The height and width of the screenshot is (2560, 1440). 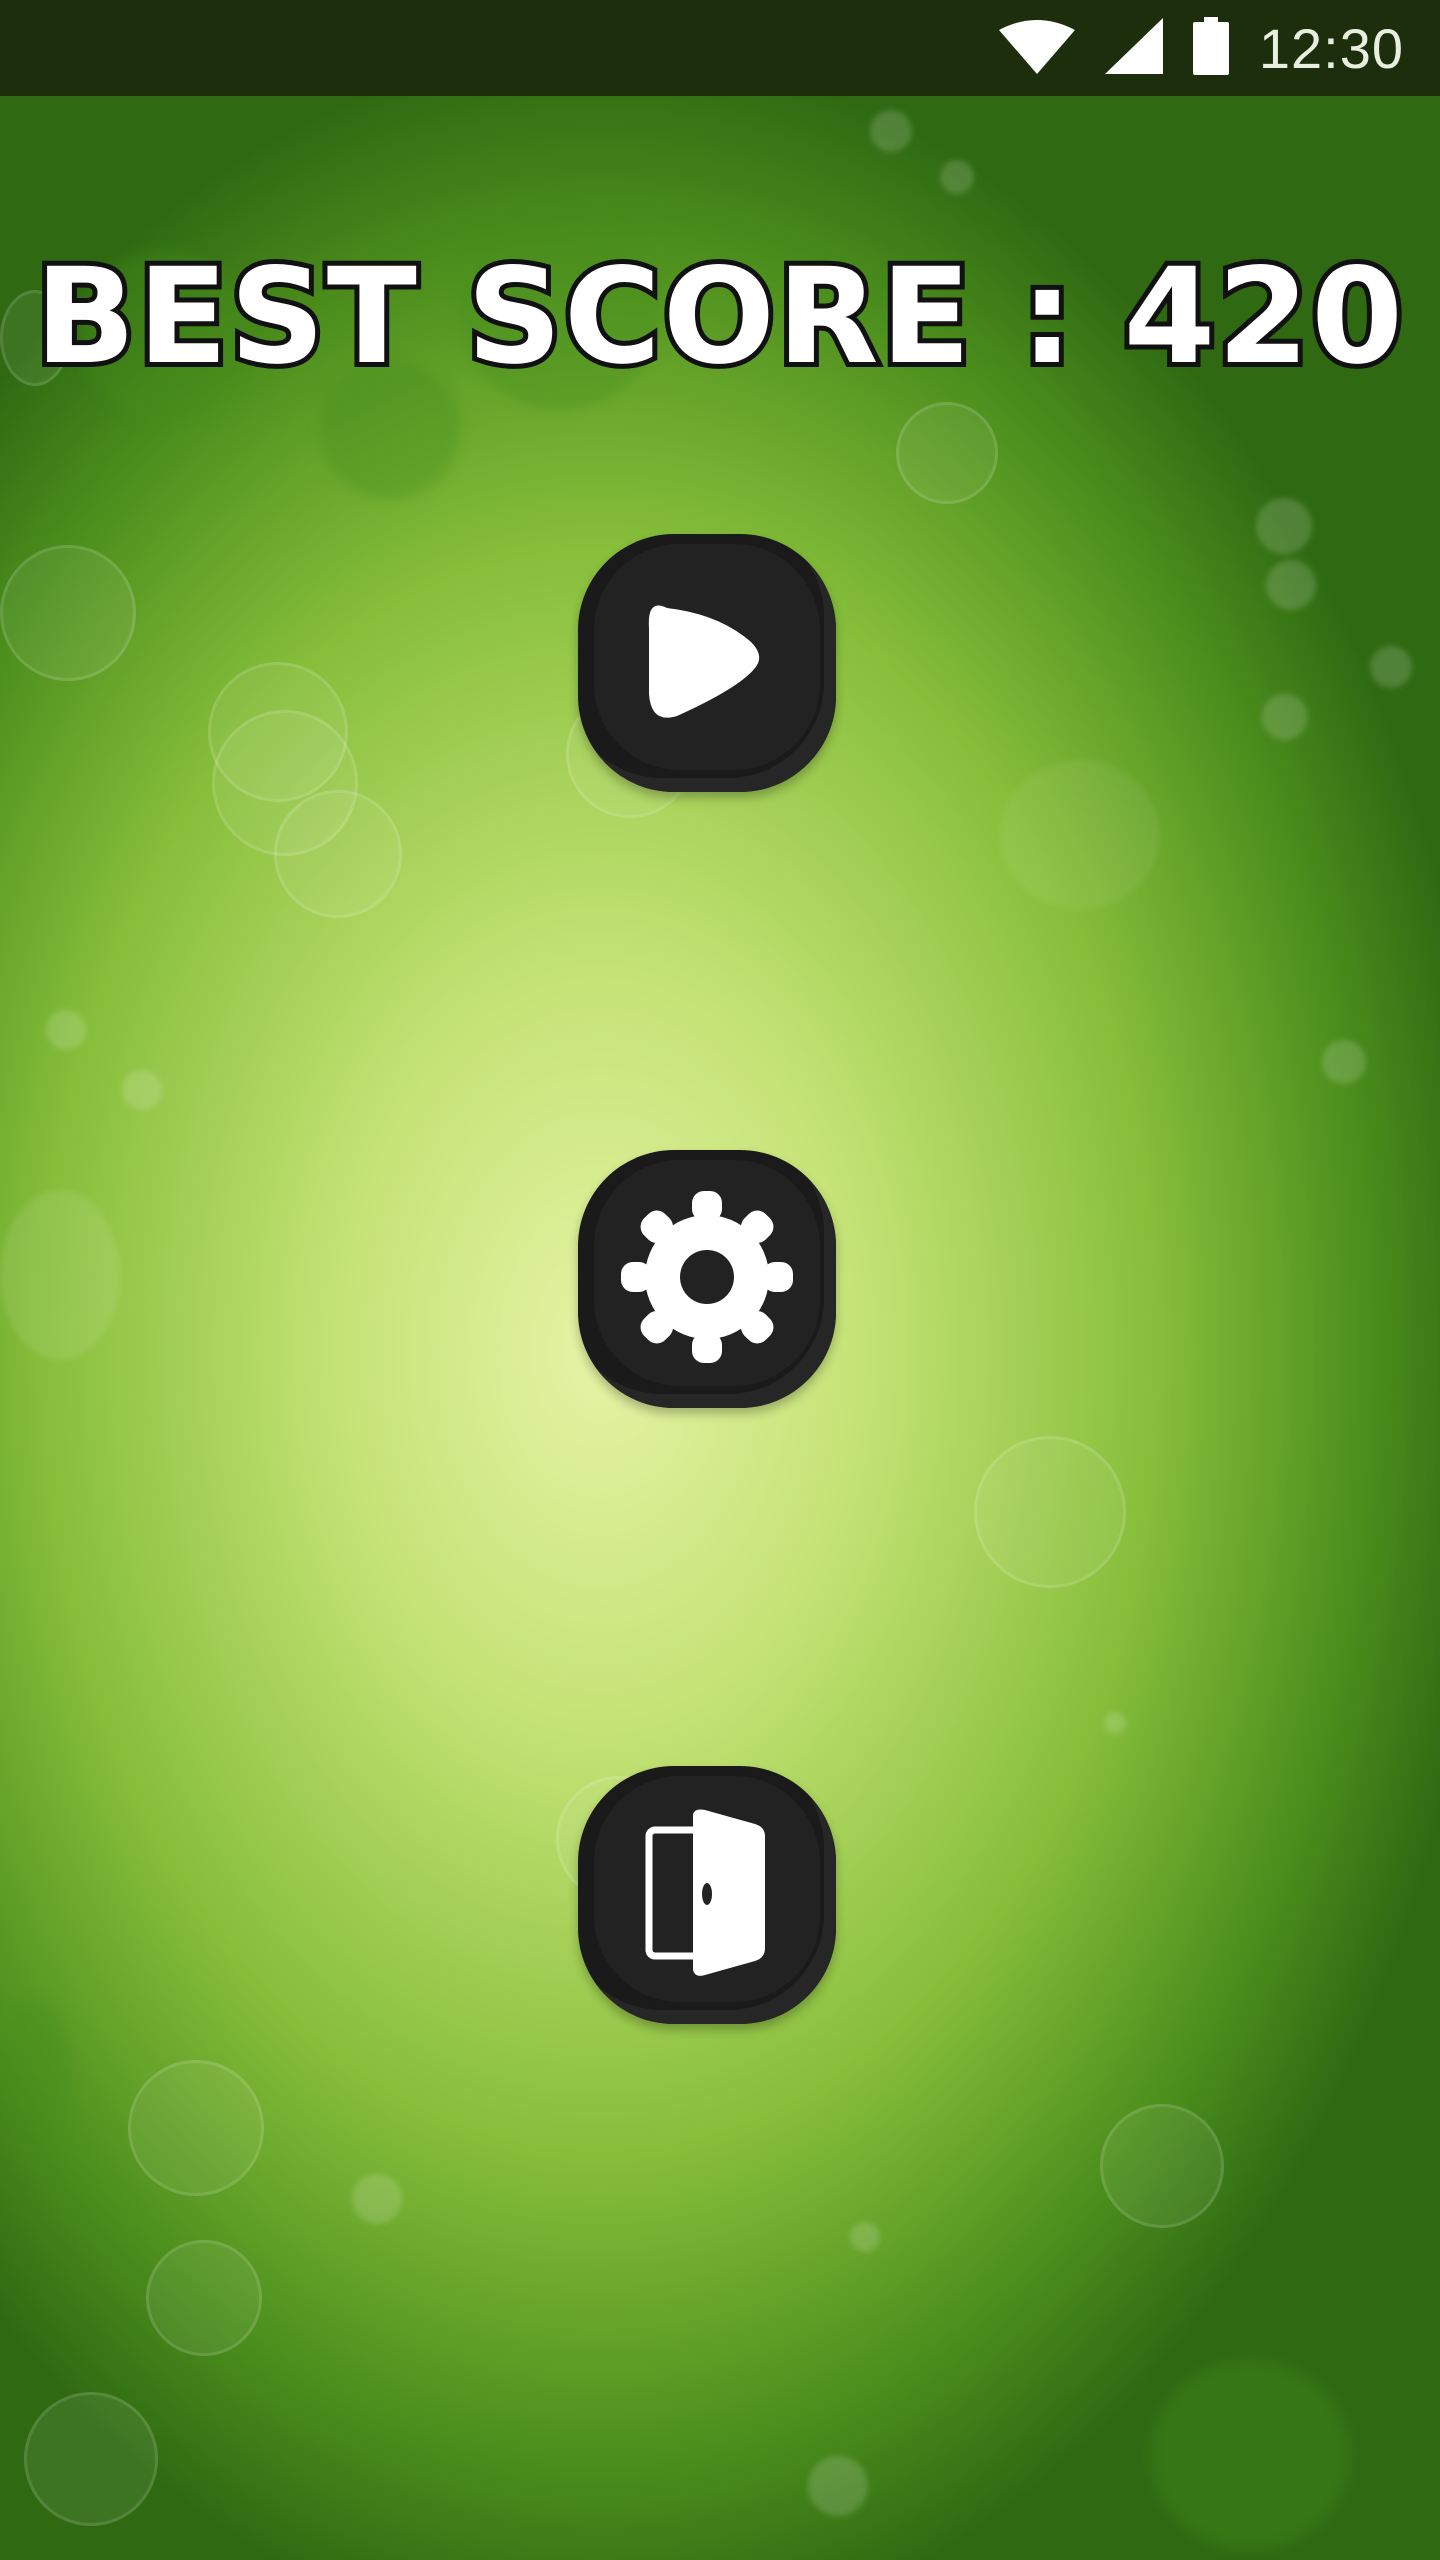 I want to click on status-icons: 12:30, so click(x=1201, y=48).